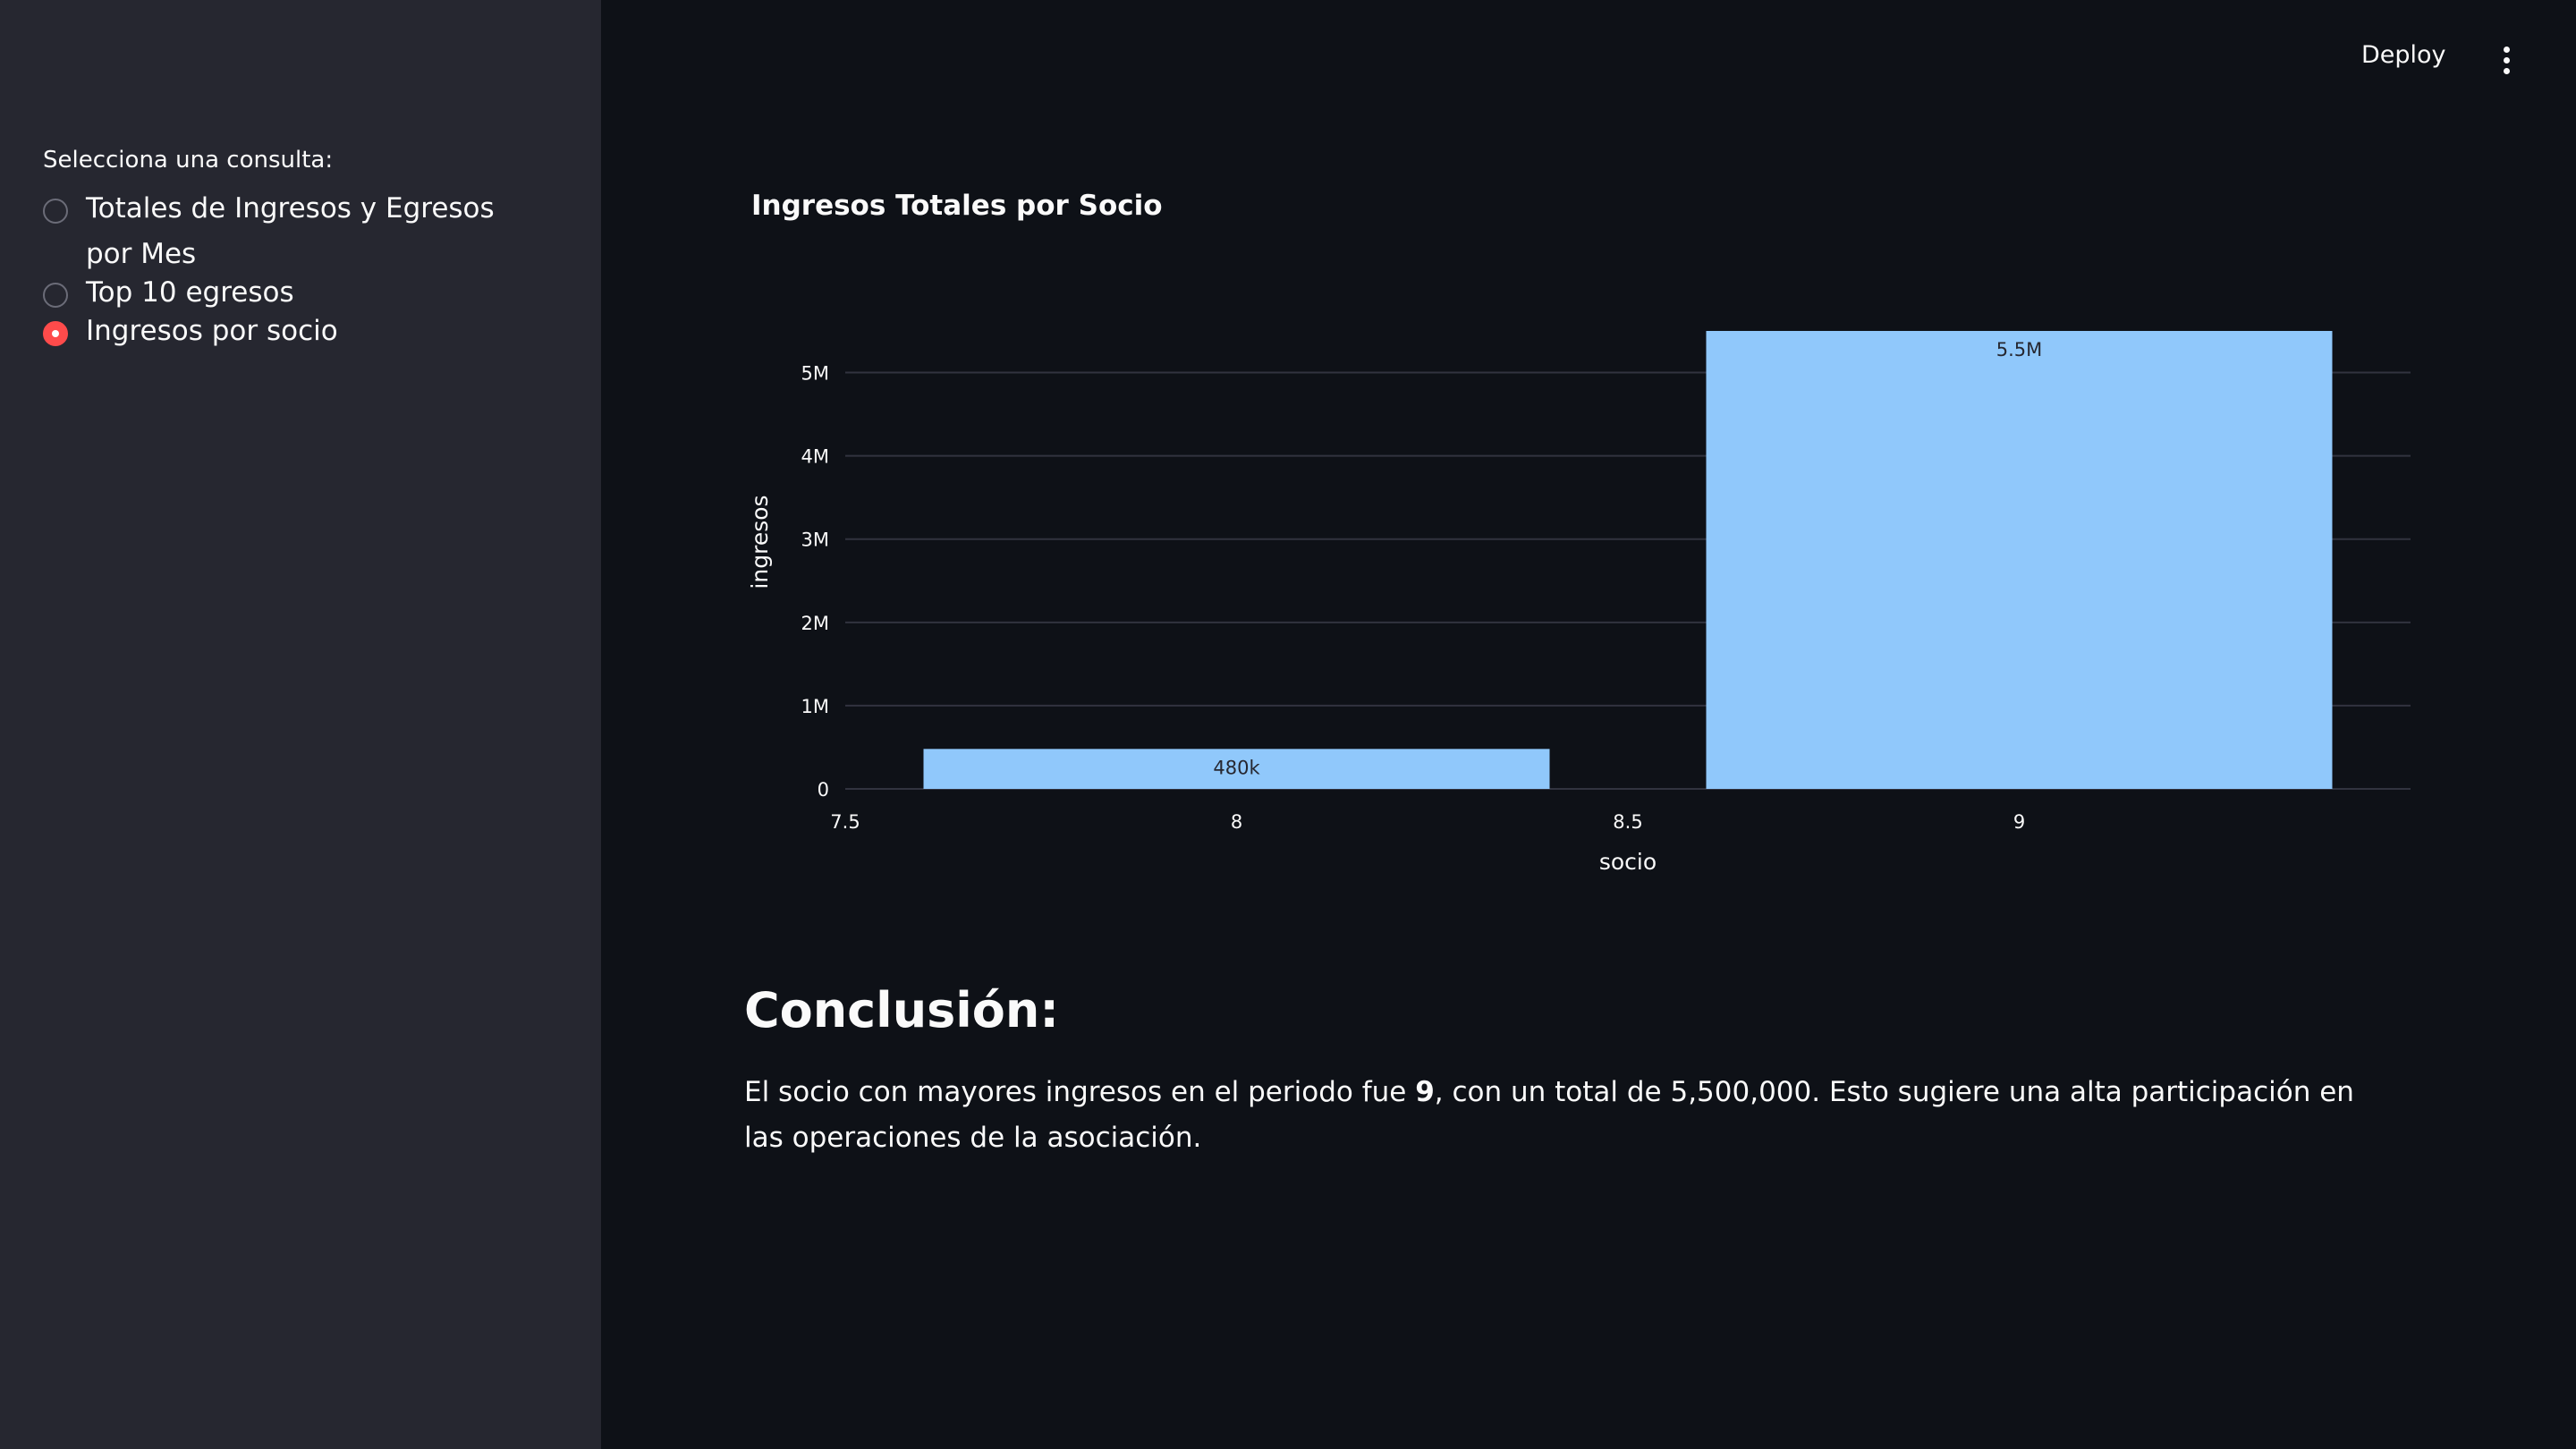 This screenshot has height=1449, width=2576. What do you see at coordinates (1627, 822) in the screenshot?
I see `x-tick-label: 8.5` at bounding box center [1627, 822].